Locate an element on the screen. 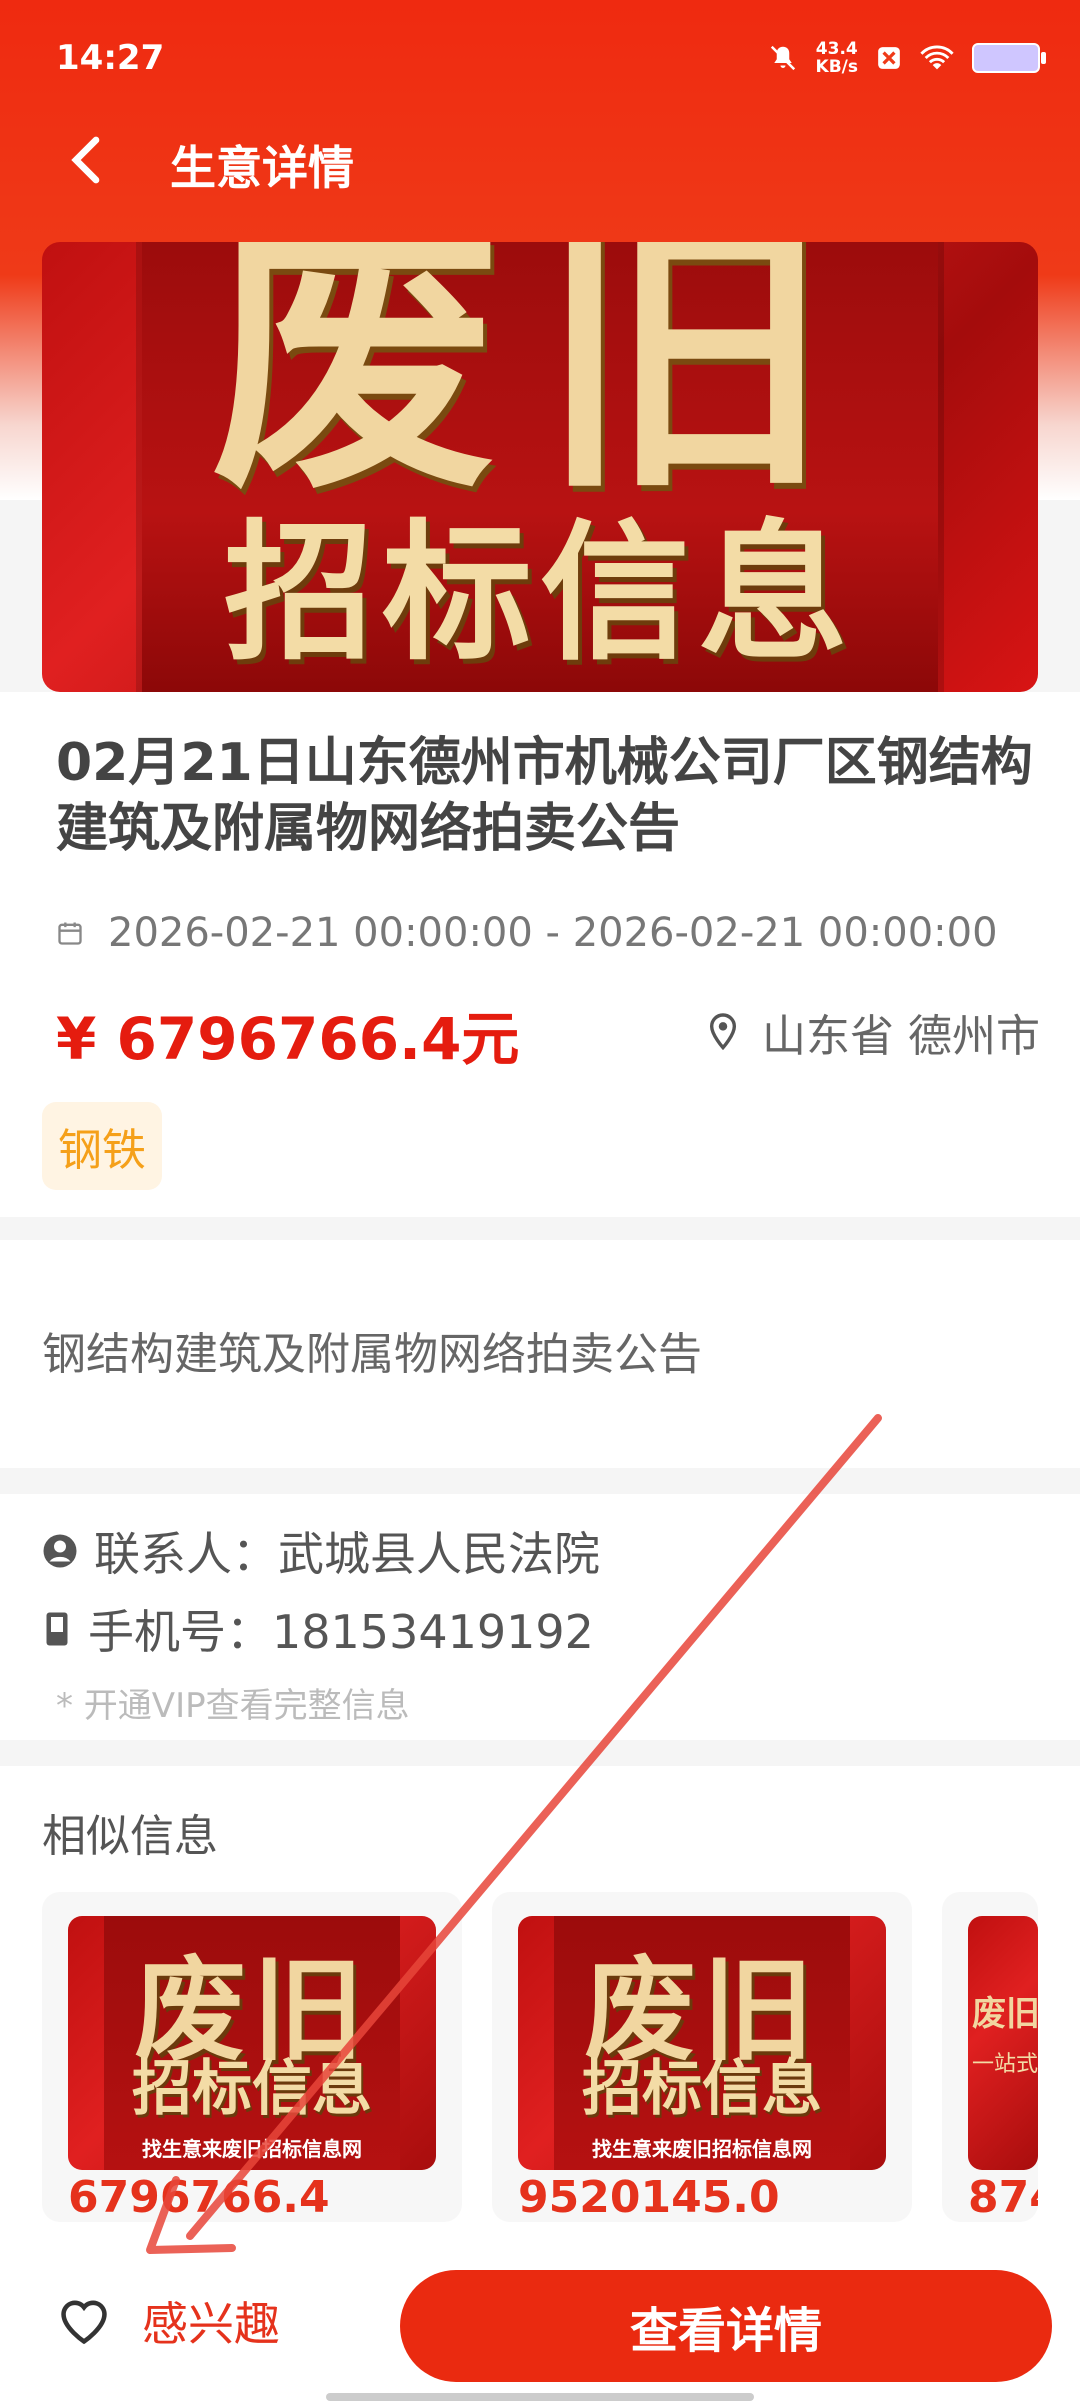 The width and height of the screenshot is (1080, 2408). heart-icon is located at coordinates (84, 2322).